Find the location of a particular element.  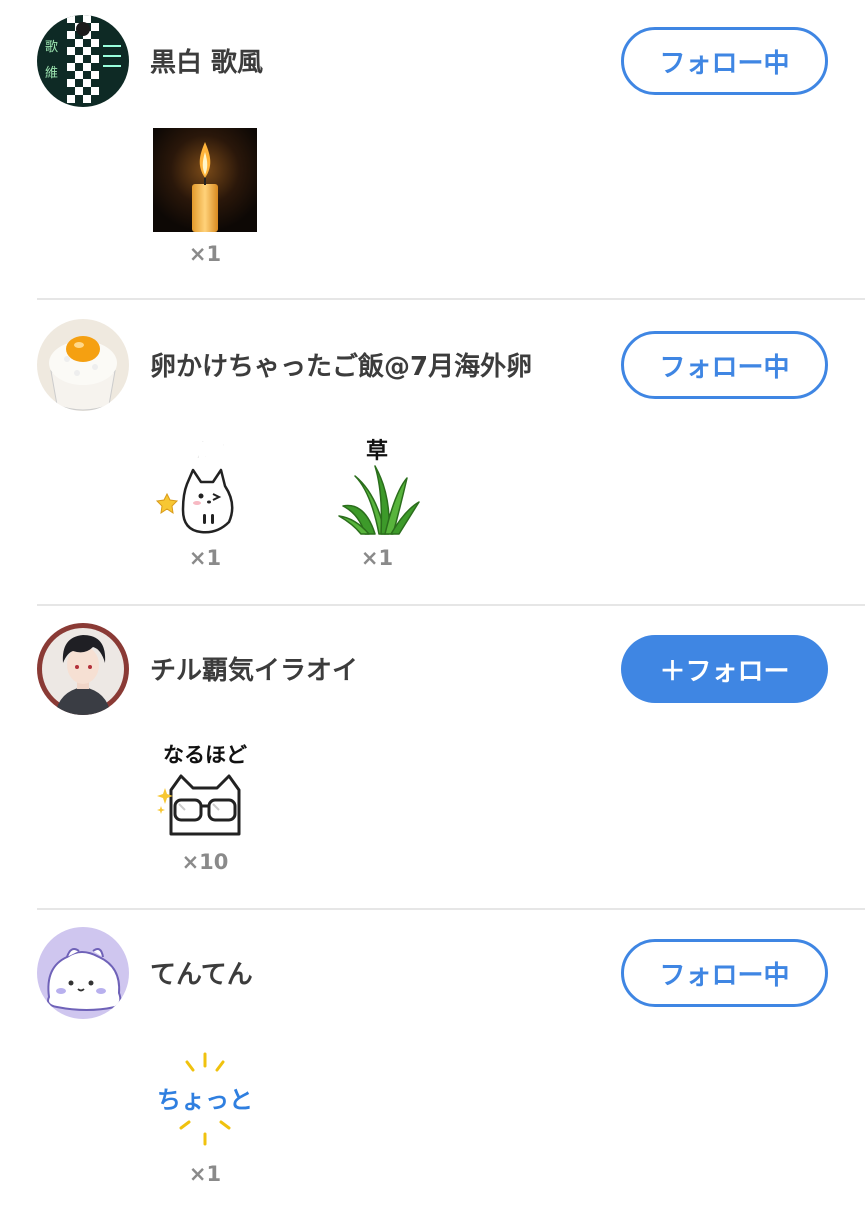

user-avatar: 歌 維 is located at coordinates (83, 61).